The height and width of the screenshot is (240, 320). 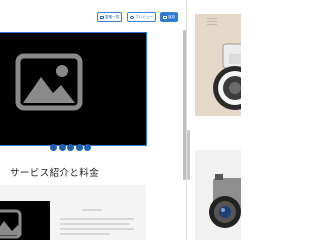 What do you see at coordinates (73, 212) in the screenshot?
I see `service-card` at bounding box center [73, 212].